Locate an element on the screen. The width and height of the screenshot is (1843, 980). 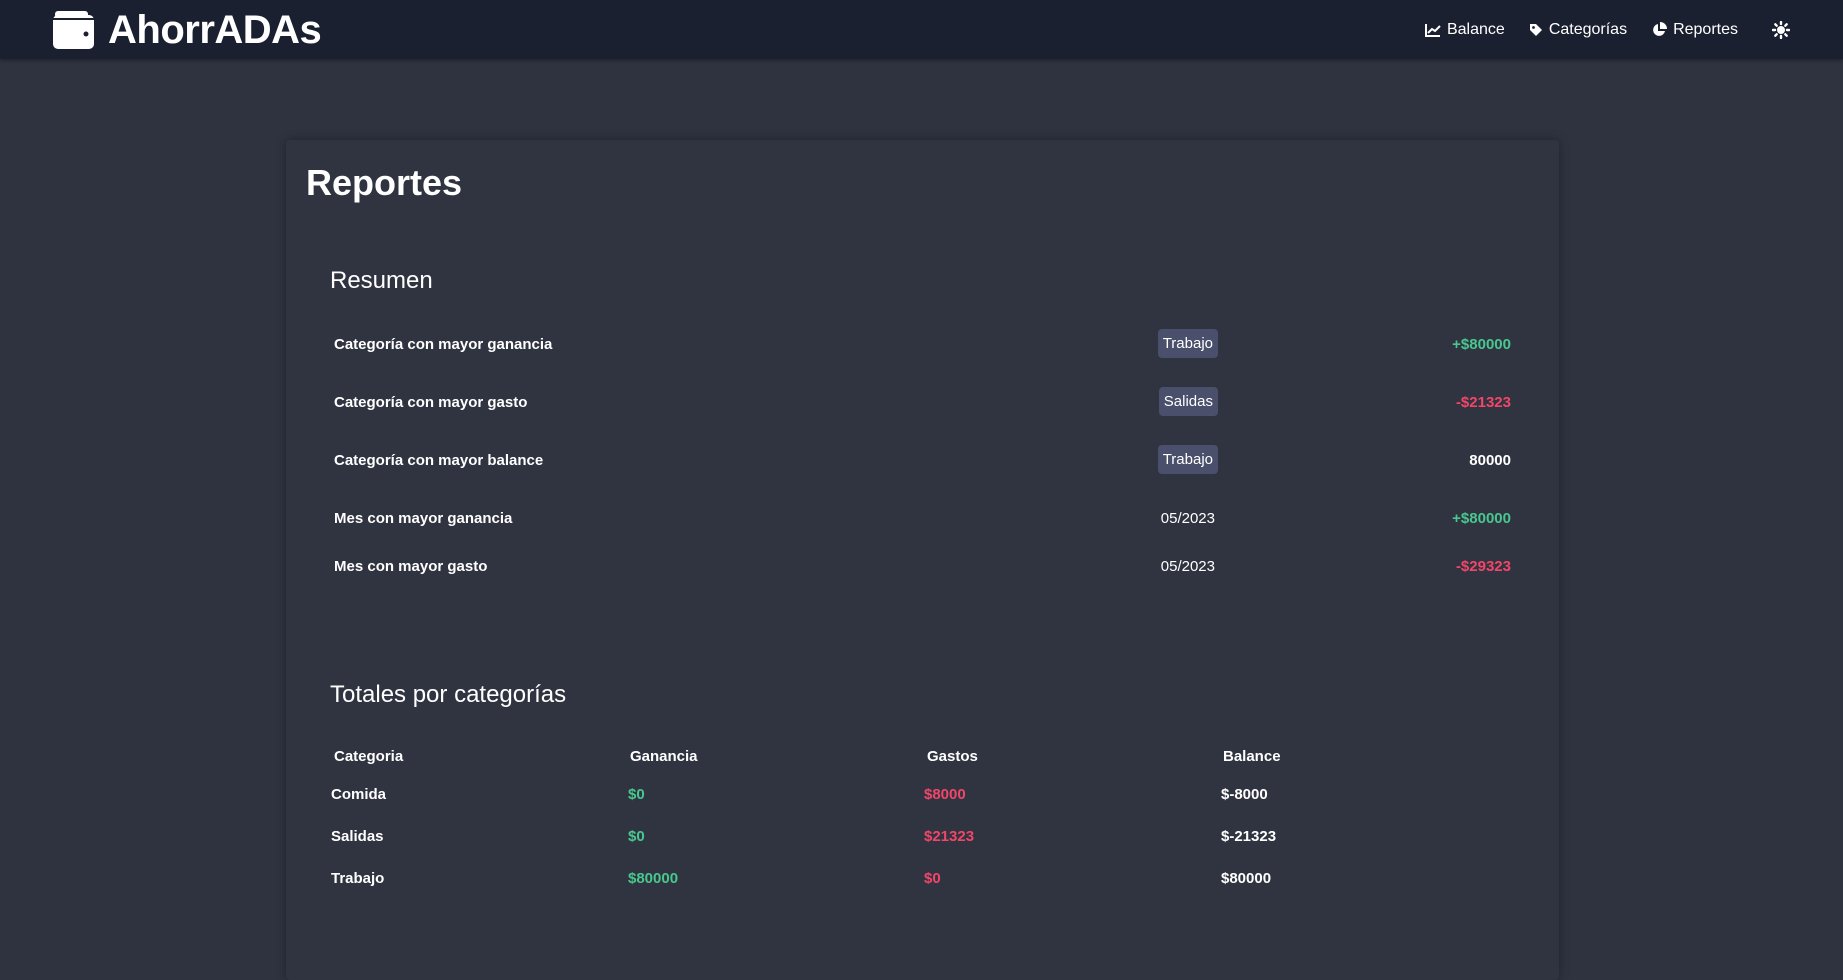
nav-item-categorias-label: Categorías is located at coordinates (1588, 29).